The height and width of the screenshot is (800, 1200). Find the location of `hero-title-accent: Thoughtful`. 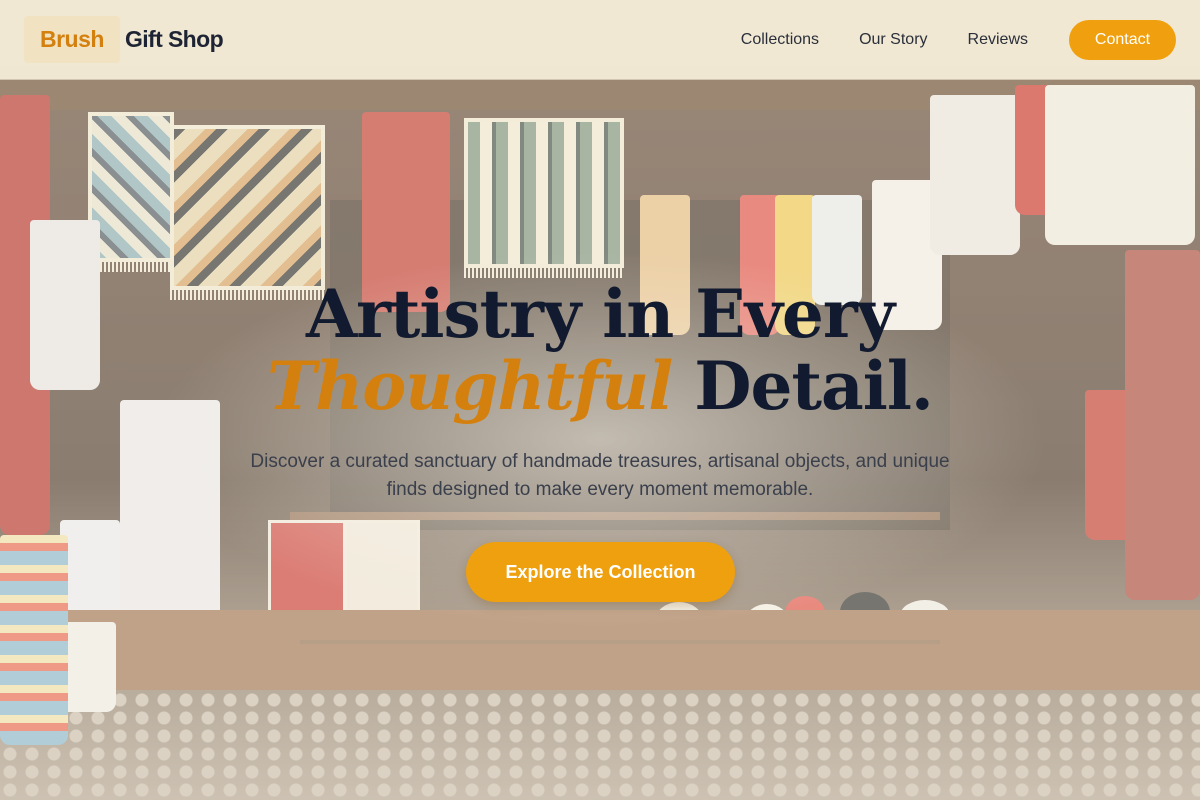

hero-title-accent: Thoughtful is located at coordinates (470, 386).